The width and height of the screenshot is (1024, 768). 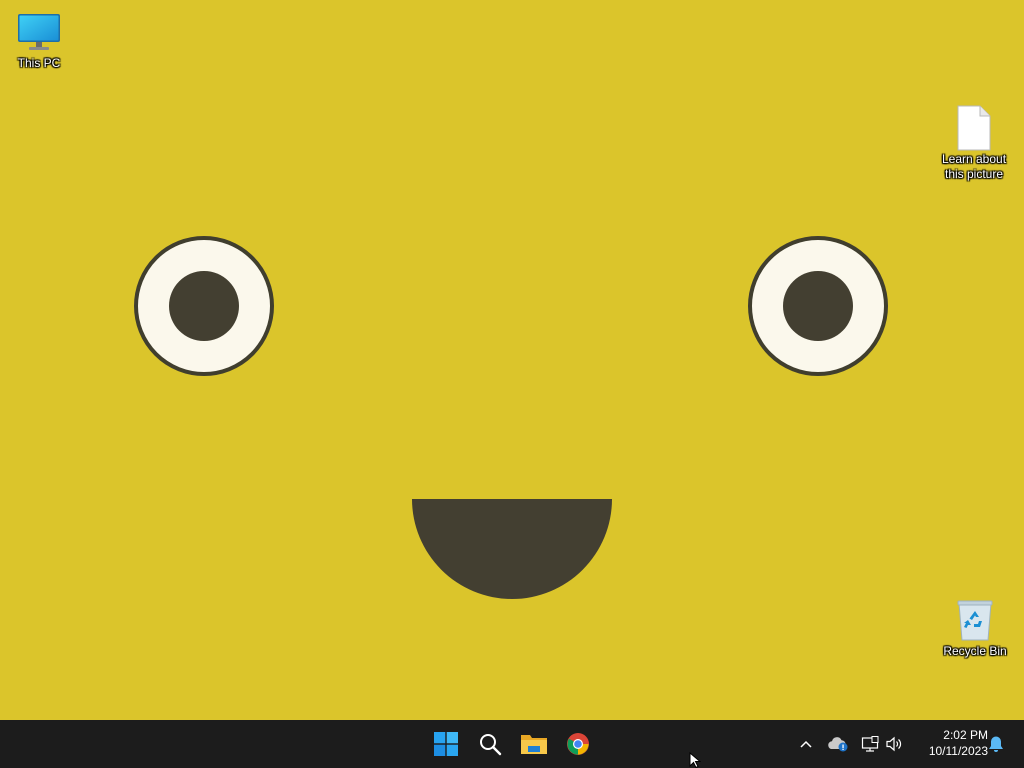 I want to click on onedrive-icon, so click(x=838, y=744).